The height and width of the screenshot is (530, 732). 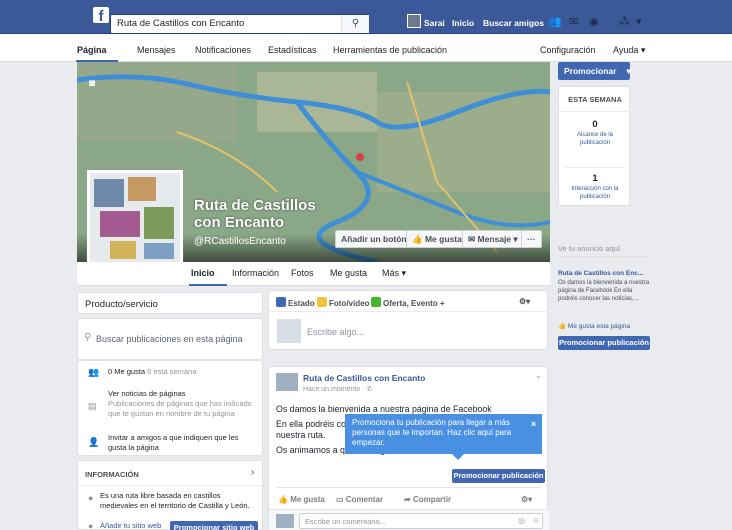 I want to click on chevron-down-icon: ⌄, so click(x=538, y=375).